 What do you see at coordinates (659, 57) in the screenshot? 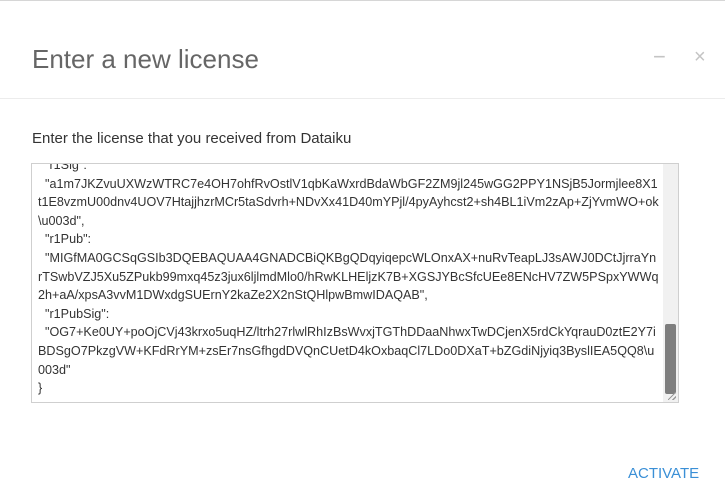
I see `minimize-icon: −` at bounding box center [659, 57].